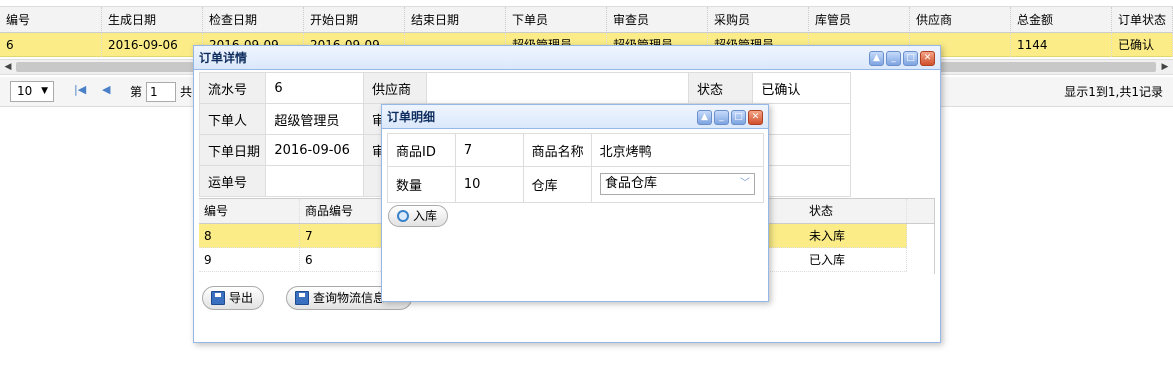 The width and height of the screenshot is (1173, 389). I want to click on col-header: 库管员, so click(859, 20).